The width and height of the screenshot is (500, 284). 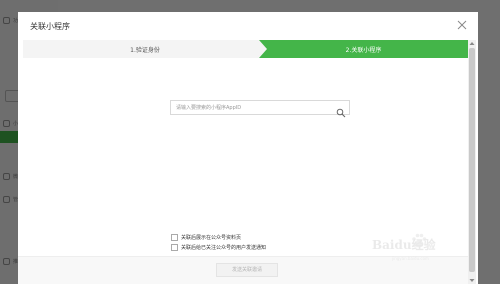 I want to click on dialog-header: 关联小程序, so click(x=248, y=26).